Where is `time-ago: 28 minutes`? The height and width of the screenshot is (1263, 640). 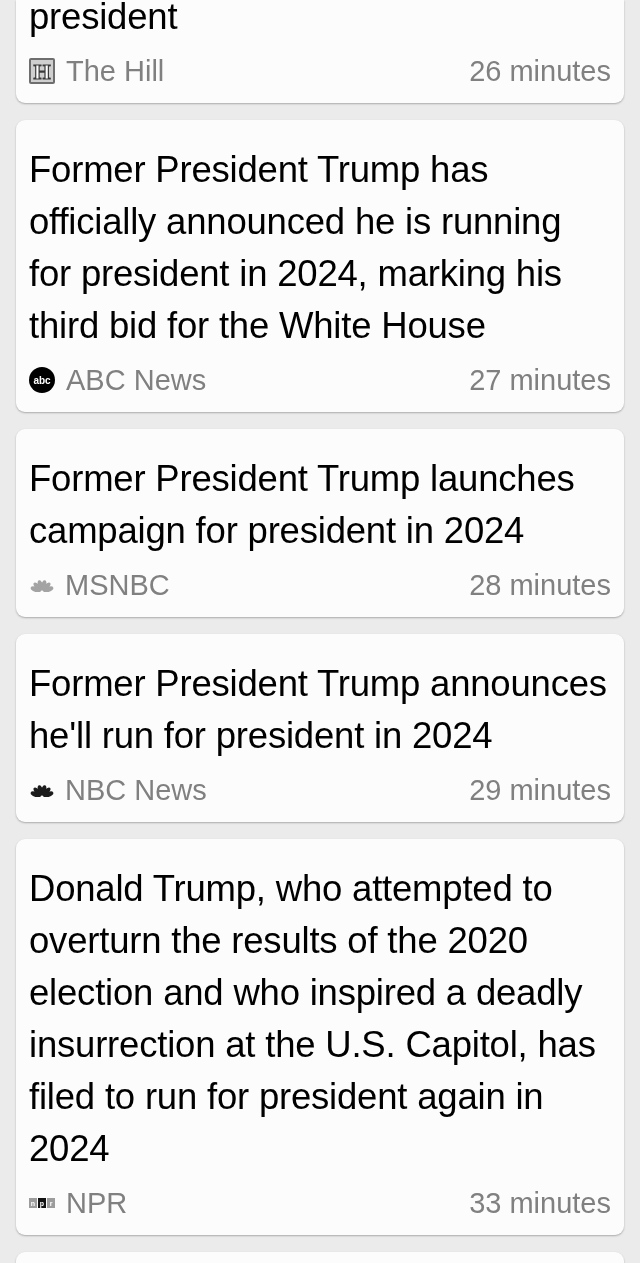 time-ago: 28 minutes is located at coordinates (540, 585).